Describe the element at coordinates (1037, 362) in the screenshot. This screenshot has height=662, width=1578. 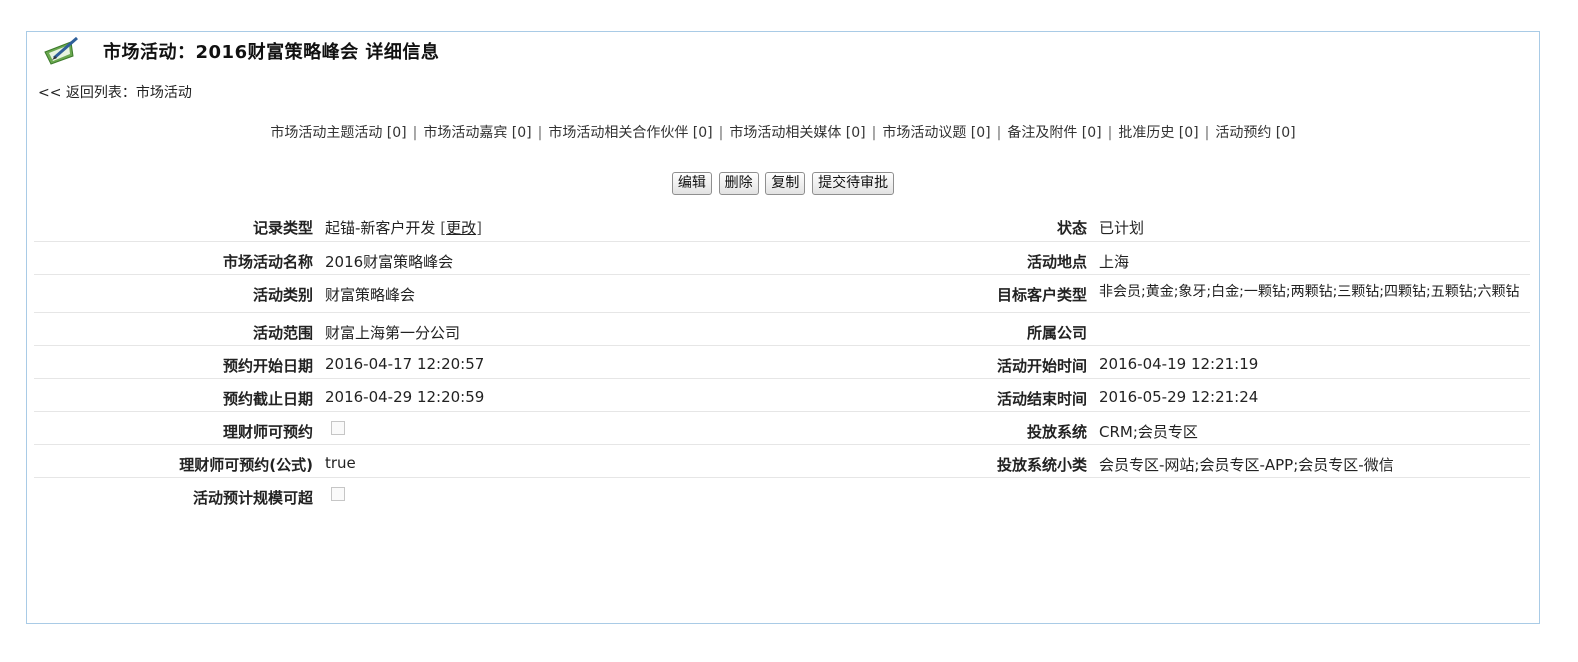
I see `activity-start-label: 活动开始时间` at that location.